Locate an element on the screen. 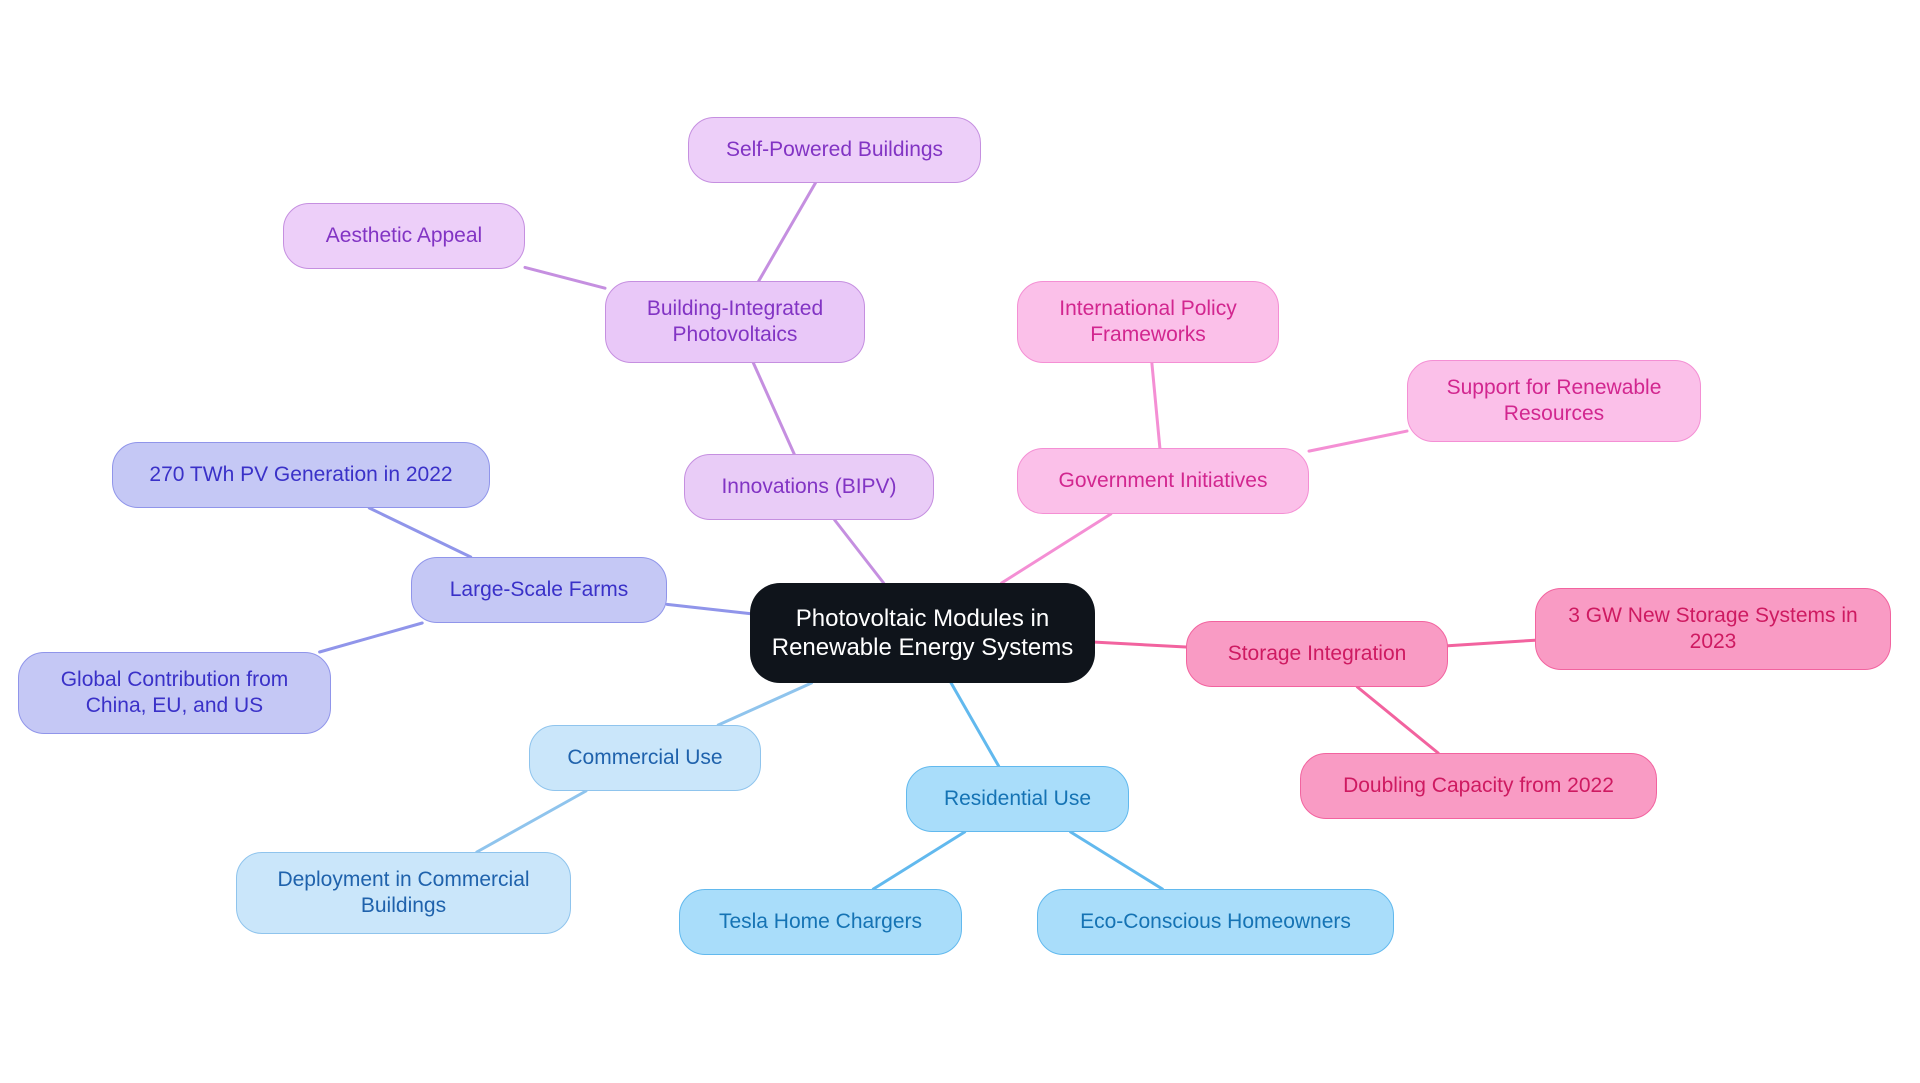  mindmap-node-label: Self-Powered Buildings is located at coordinates (834, 150).